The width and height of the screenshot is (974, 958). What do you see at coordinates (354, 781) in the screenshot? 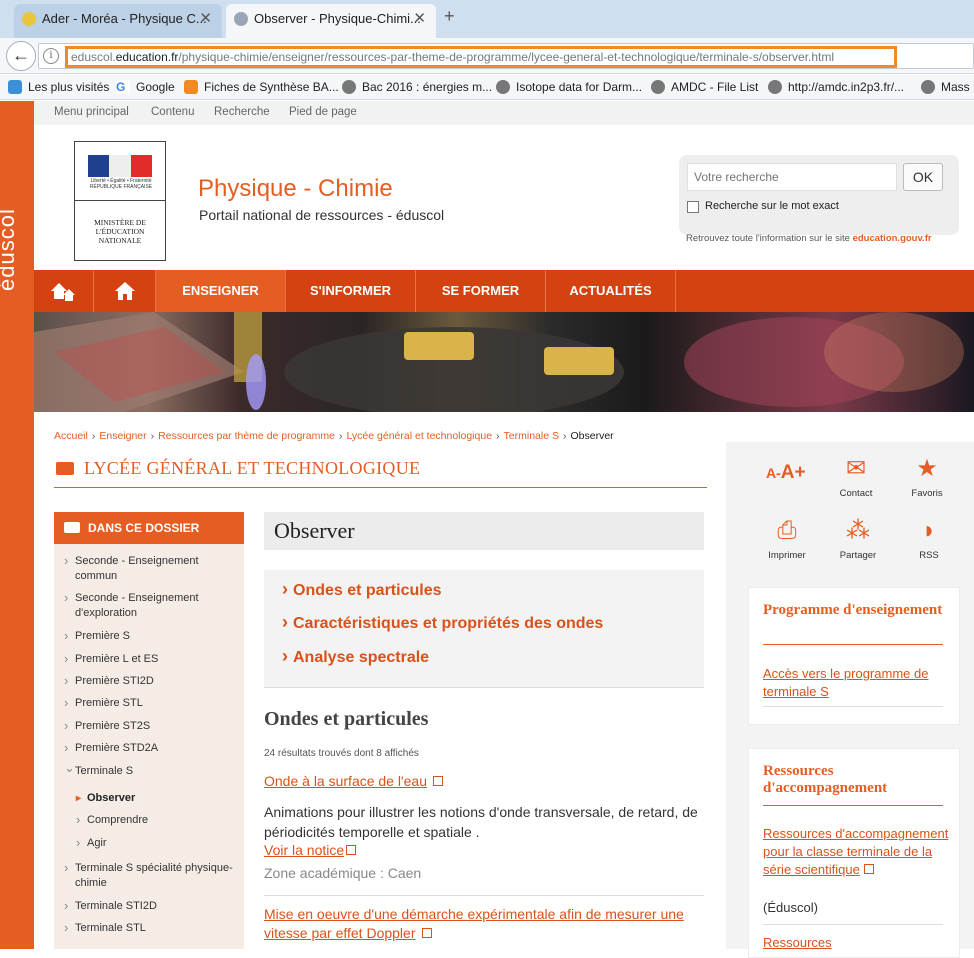
I see `result-title-link: Onde à la surface de l'eau` at bounding box center [354, 781].